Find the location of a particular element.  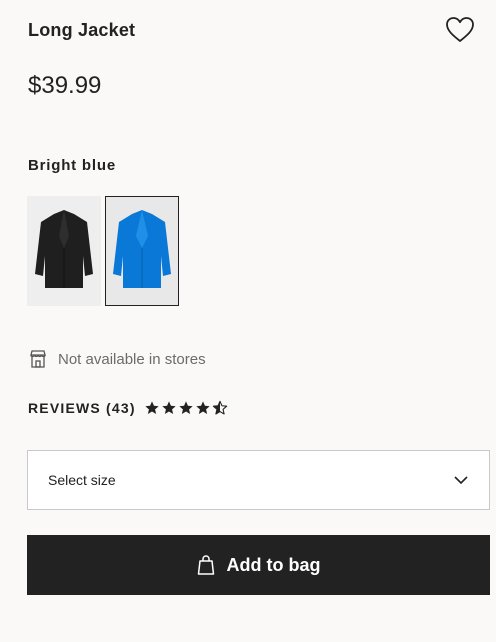

chevron-down-icon is located at coordinates (461, 480).